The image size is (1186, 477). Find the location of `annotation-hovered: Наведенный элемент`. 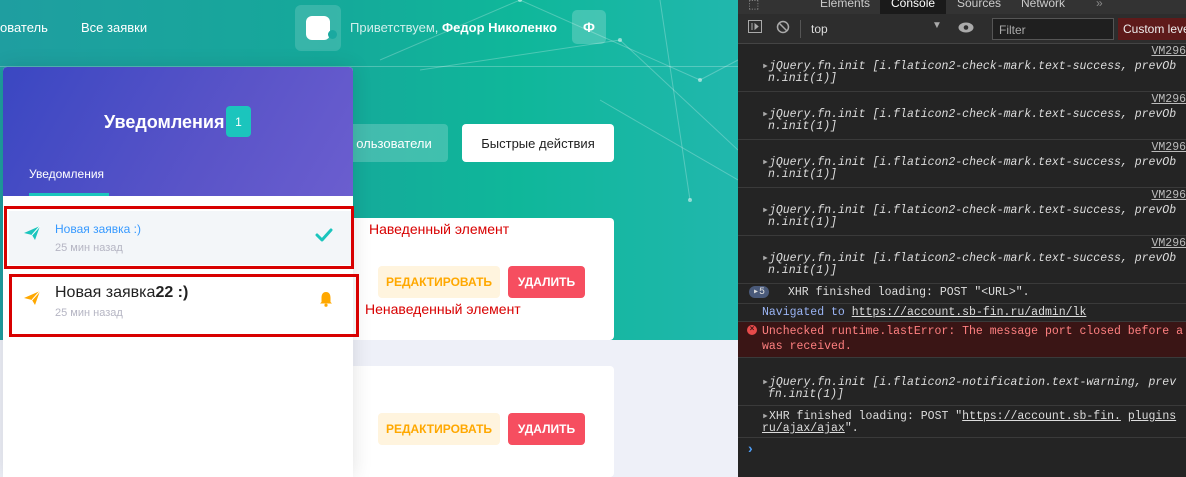

annotation-hovered: Наведенный элемент is located at coordinates (439, 229).